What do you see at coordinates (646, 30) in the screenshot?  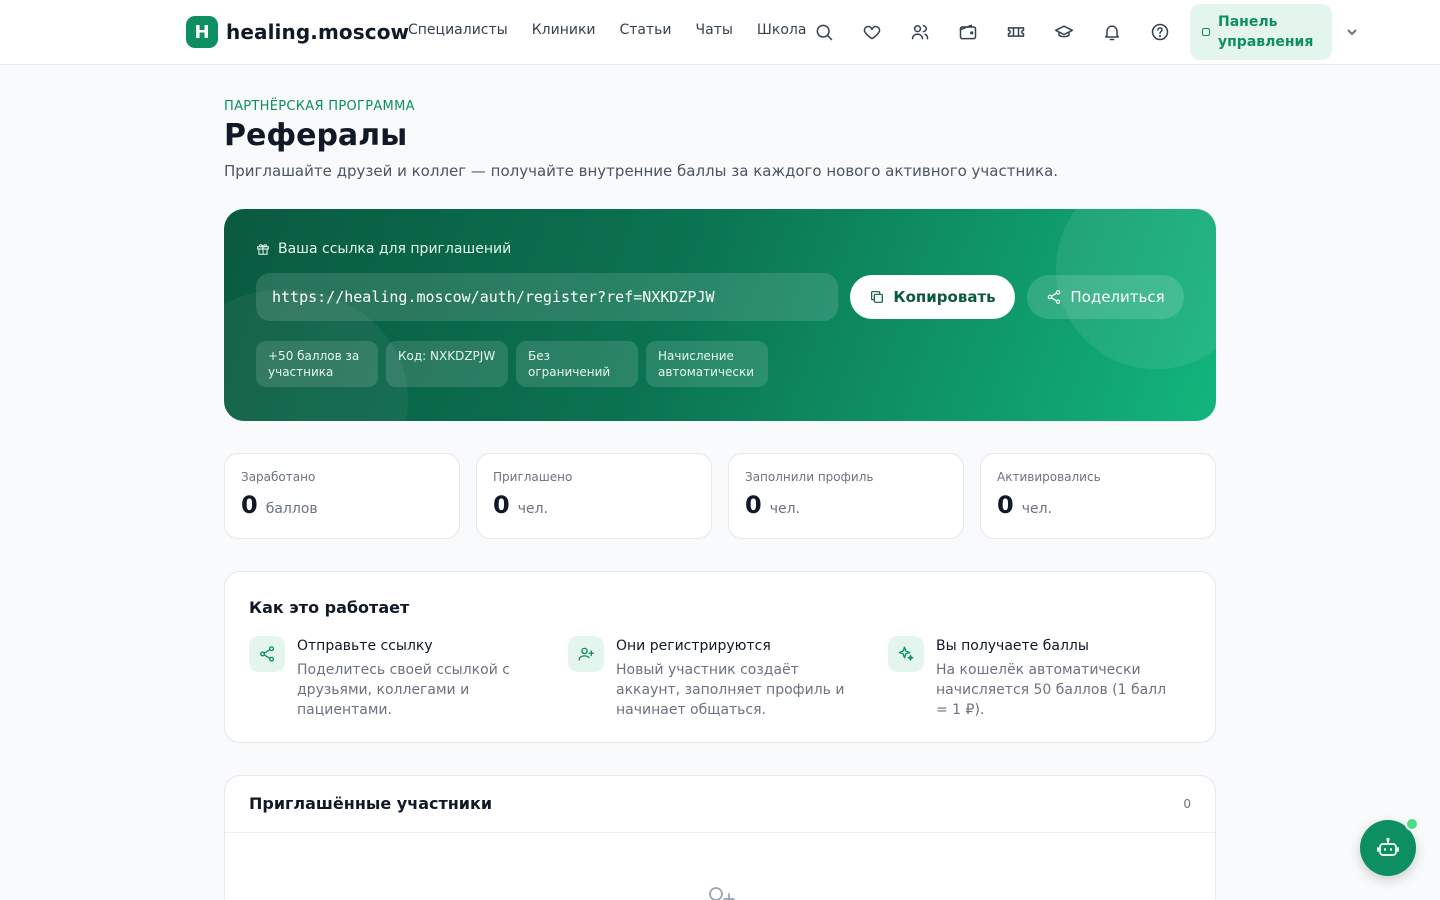 I see `nav-item-articles: Статьи` at bounding box center [646, 30].